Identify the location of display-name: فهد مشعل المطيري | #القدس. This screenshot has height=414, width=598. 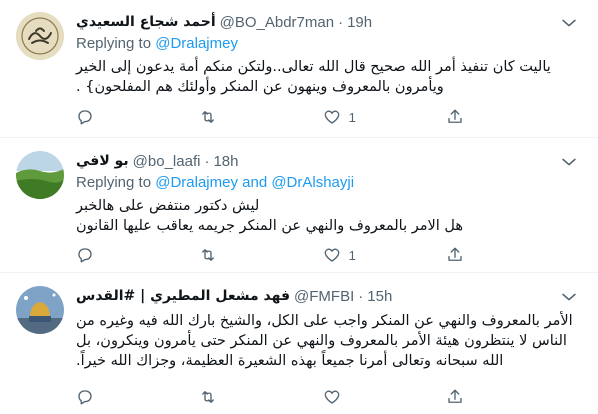
(183, 296).